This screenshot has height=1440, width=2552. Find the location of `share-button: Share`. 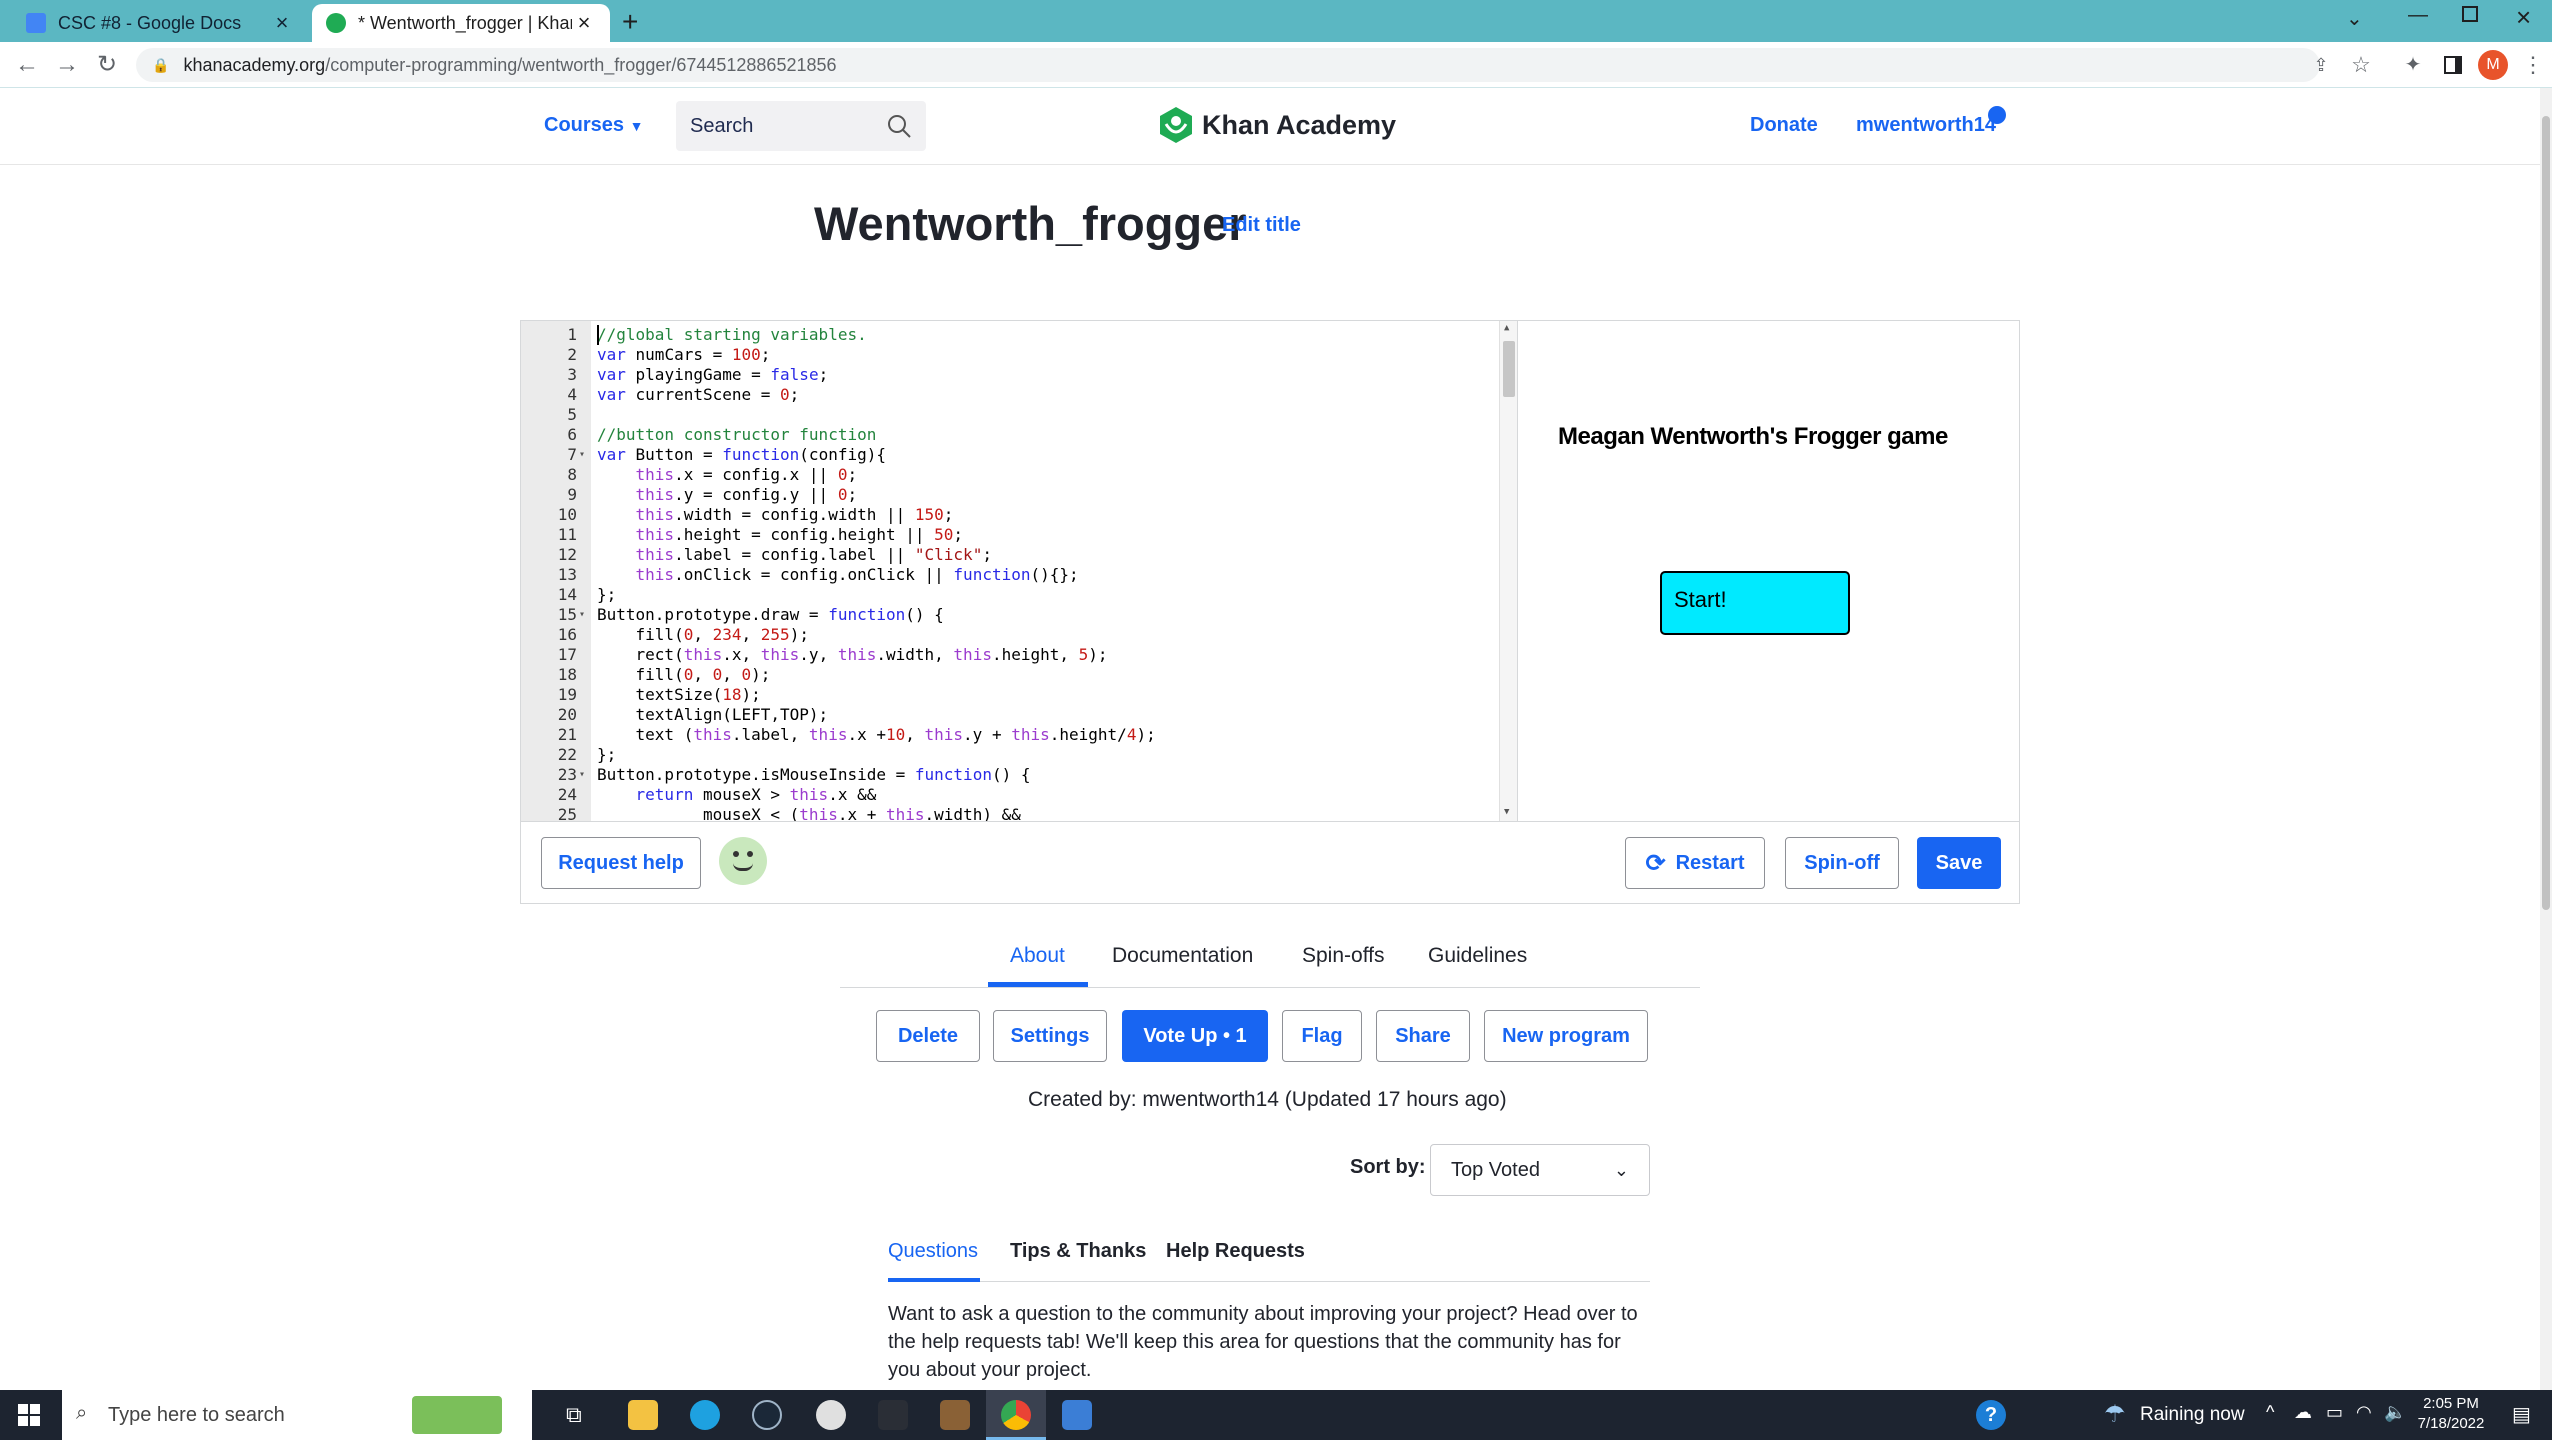

share-button: Share is located at coordinates (1423, 1036).